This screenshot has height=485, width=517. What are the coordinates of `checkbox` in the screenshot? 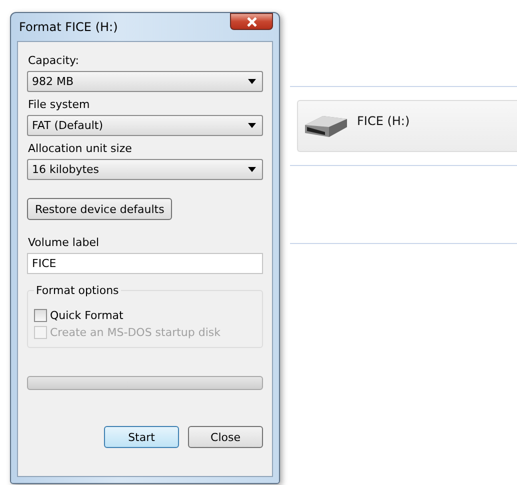 It's located at (40, 315).